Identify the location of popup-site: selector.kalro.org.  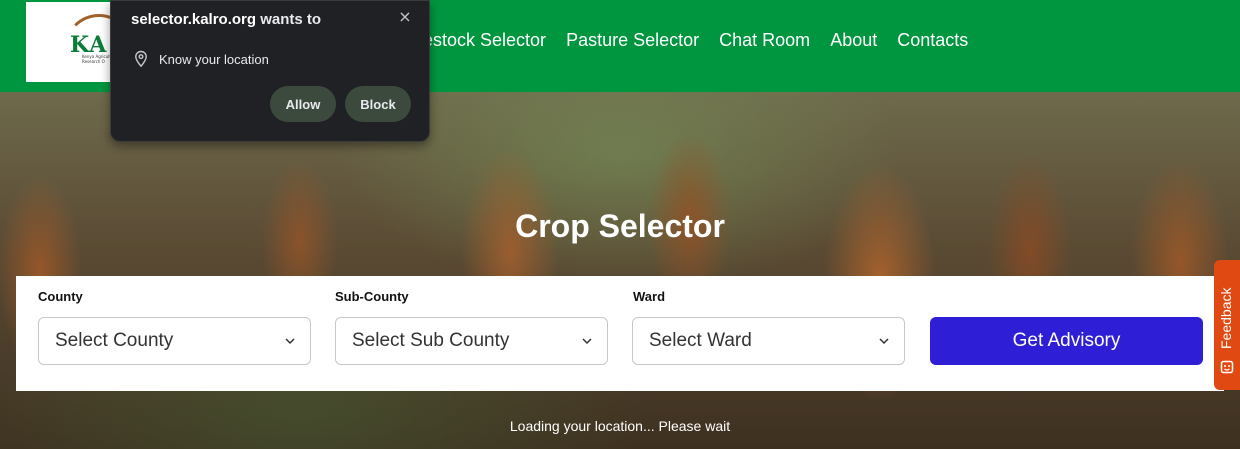
(194, 19).